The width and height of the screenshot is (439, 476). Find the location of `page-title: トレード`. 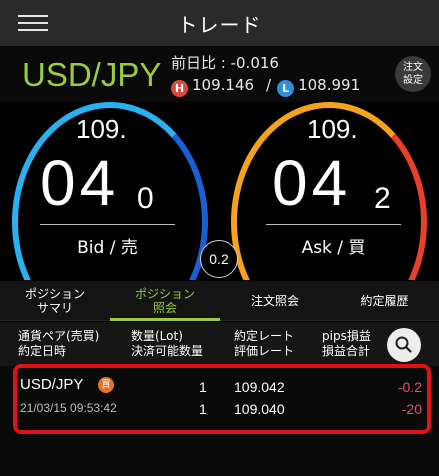

page-title: トレード is located at coordinates (219, 25).